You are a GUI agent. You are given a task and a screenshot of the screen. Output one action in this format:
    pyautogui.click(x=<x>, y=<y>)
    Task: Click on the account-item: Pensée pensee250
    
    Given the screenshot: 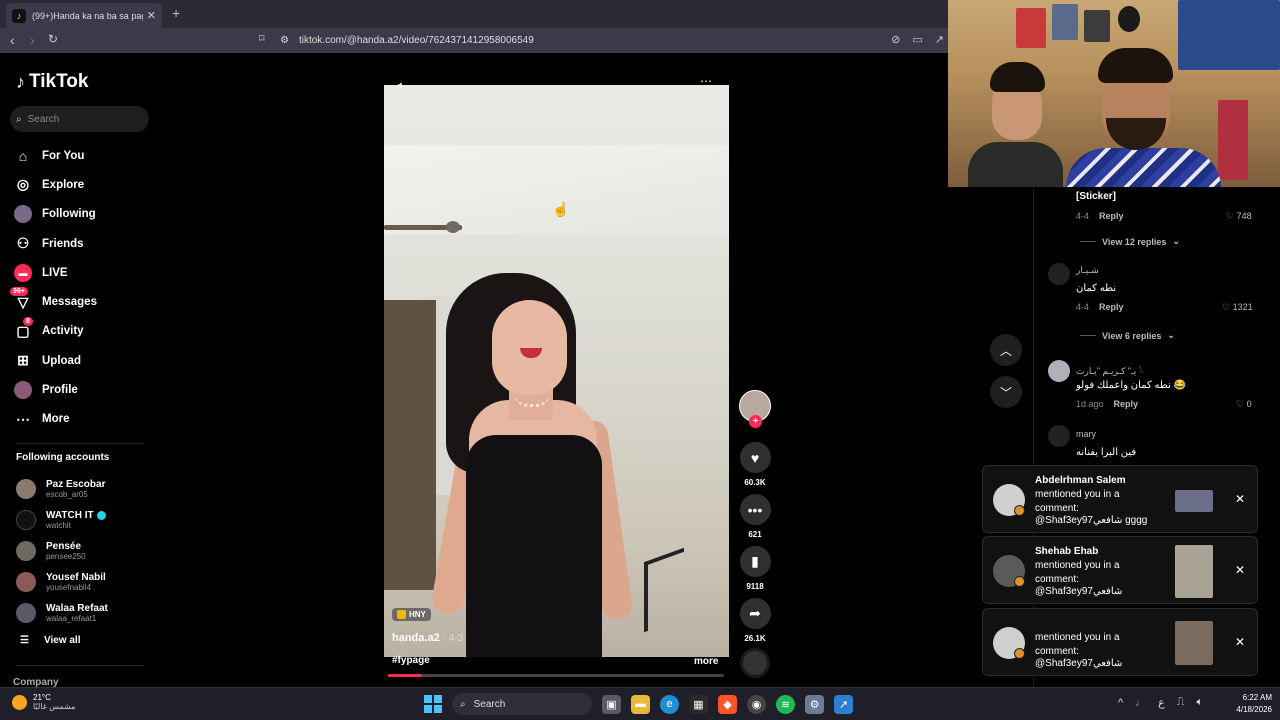 What is the action you would take?
    pyautogui.click(x=62, y=551)
    